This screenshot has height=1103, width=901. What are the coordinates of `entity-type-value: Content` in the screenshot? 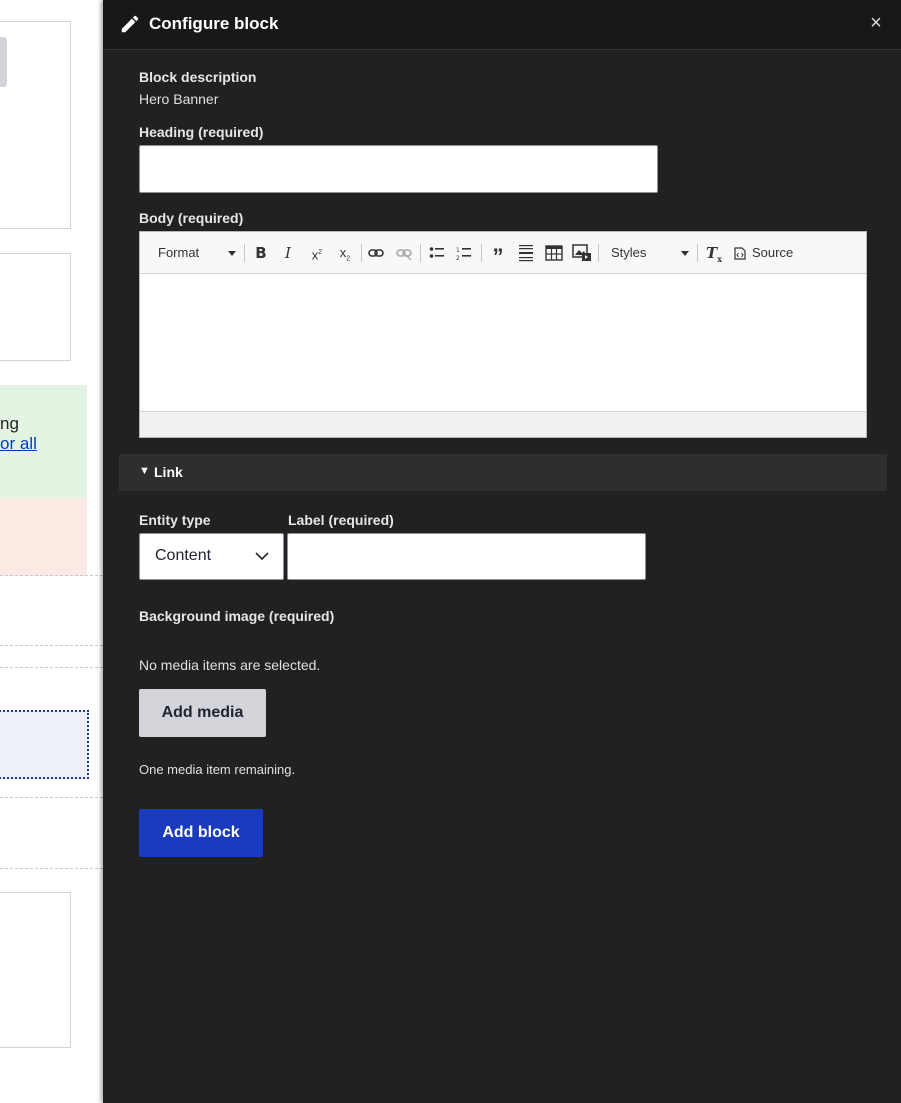 It's located at (183, 555).